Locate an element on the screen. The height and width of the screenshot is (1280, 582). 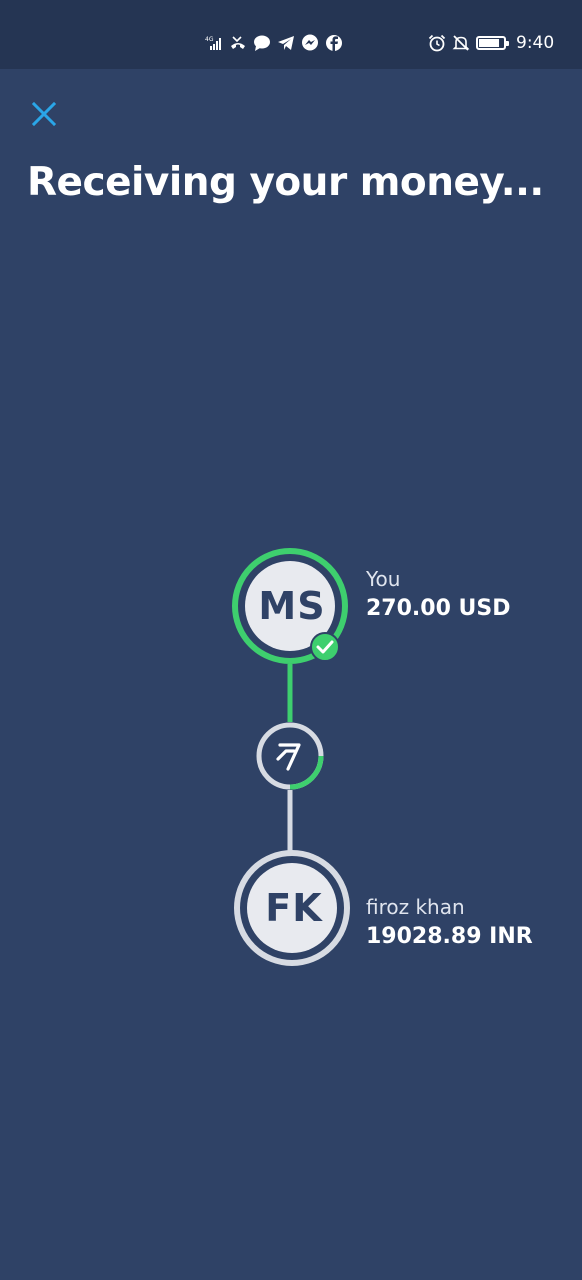
status-icons-left: 4G is located at coordinates (274, 43).